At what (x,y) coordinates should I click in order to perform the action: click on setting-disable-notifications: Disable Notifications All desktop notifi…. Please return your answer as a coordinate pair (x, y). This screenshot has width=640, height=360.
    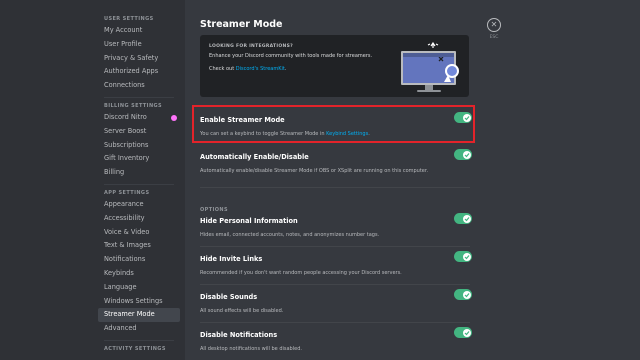
    Looking at the image, I should click on (336, 339).